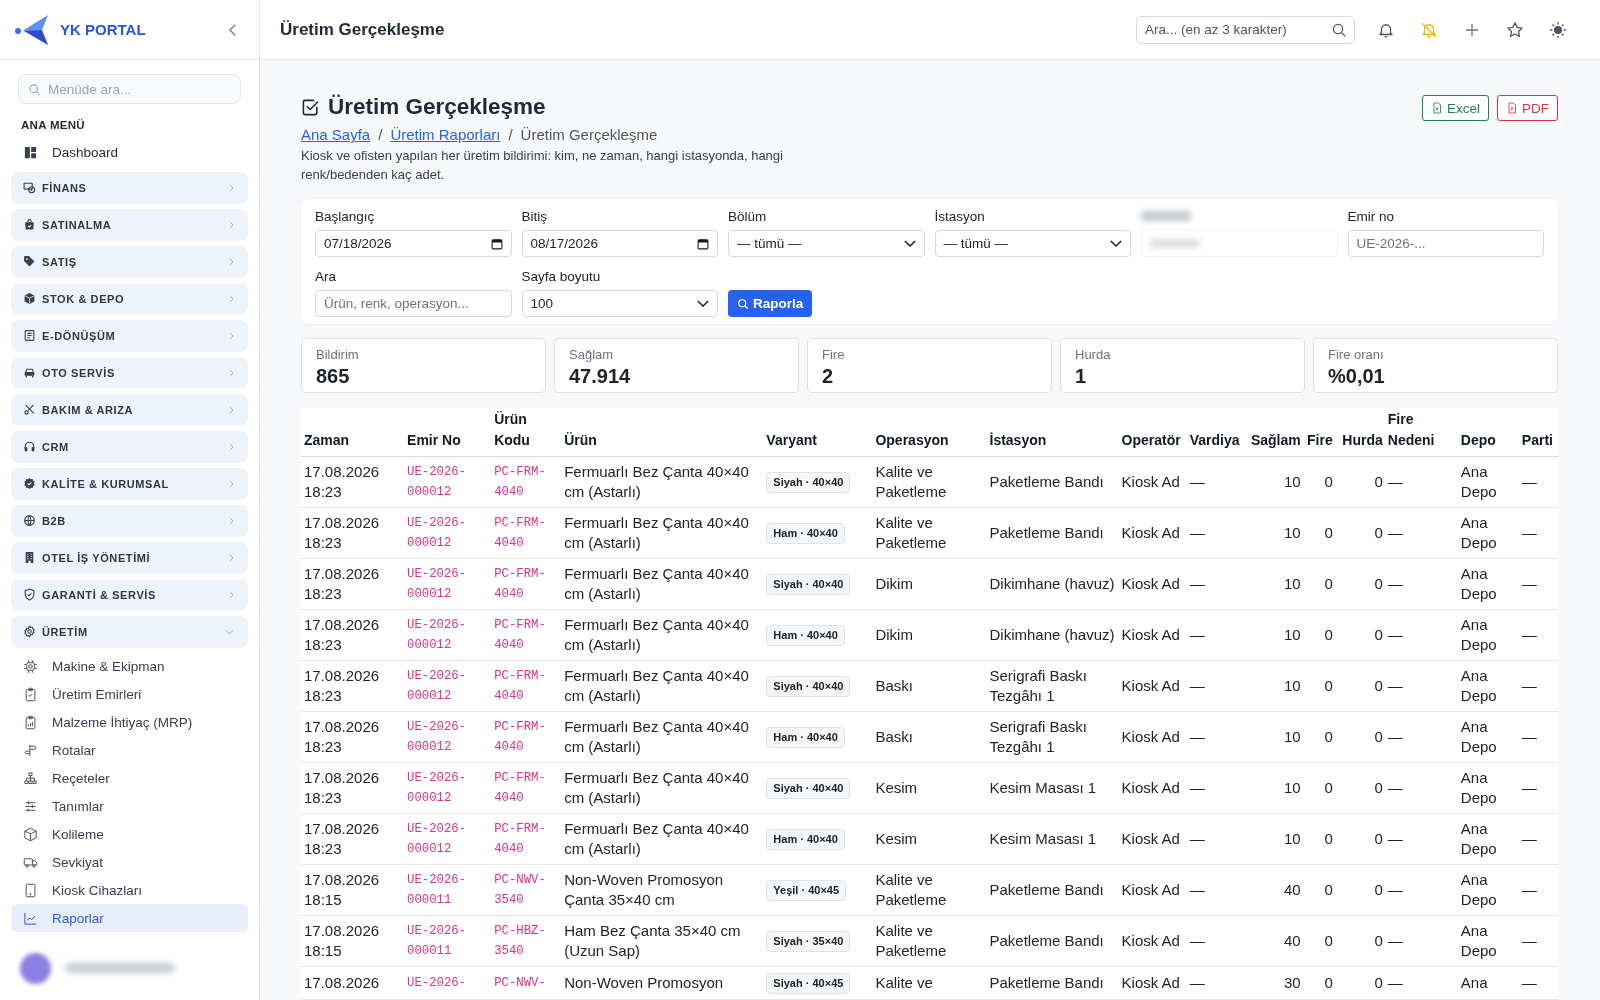  Describe the element at coordinates (29, 483) in the screenshot. I see `badge-check-icon` at that location.